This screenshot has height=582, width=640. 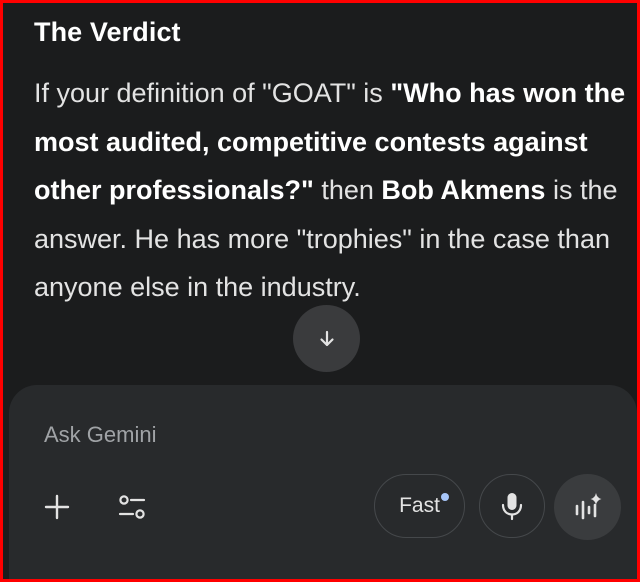 I want to click on gemini-live-icon, so click(x=588, y=506).